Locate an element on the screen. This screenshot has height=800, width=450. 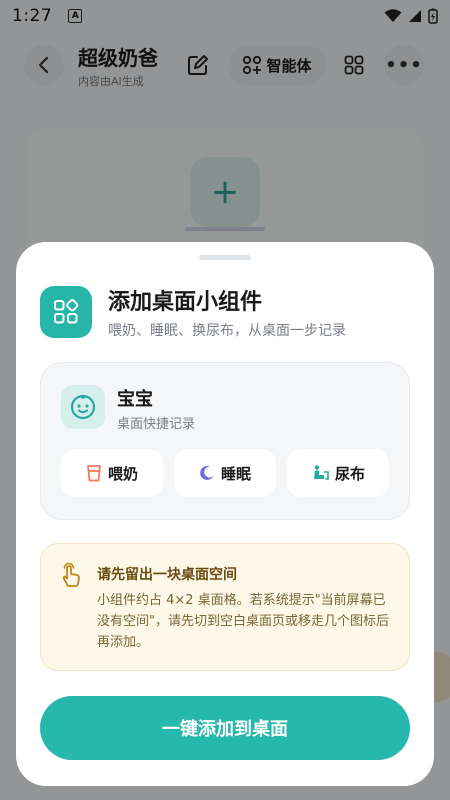
diaper-button: 尿布 is located at coordinates (338, 473).